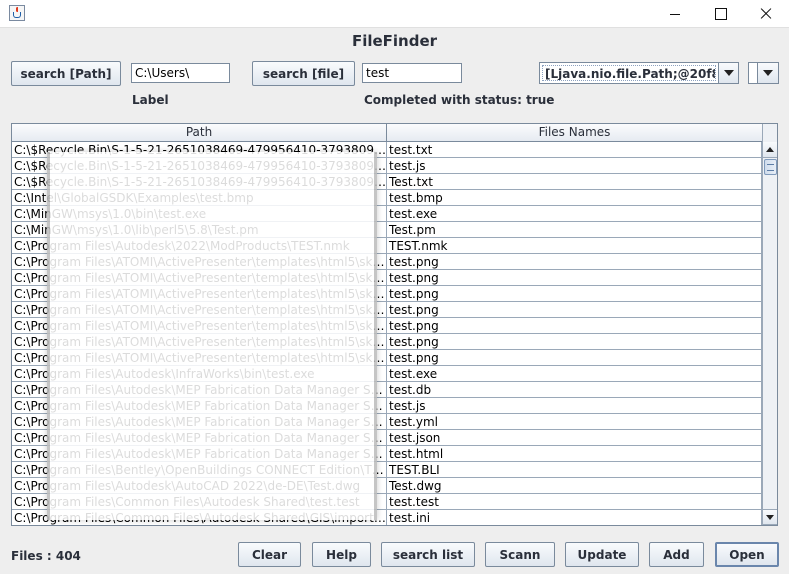 This screenshot has width=789, height=574. I want to click on results-combo: [Ljava.nio.file.Path;@20f8407e, so click(639, 73).